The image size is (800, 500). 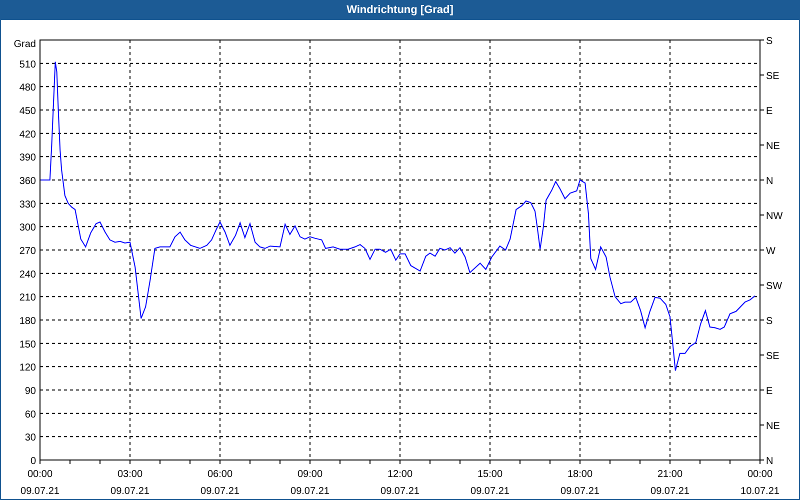 What do you see at coordinates (27, 111) in the screenshot?
I see `y-tick-label: 450` at bounding box center [27, 111].